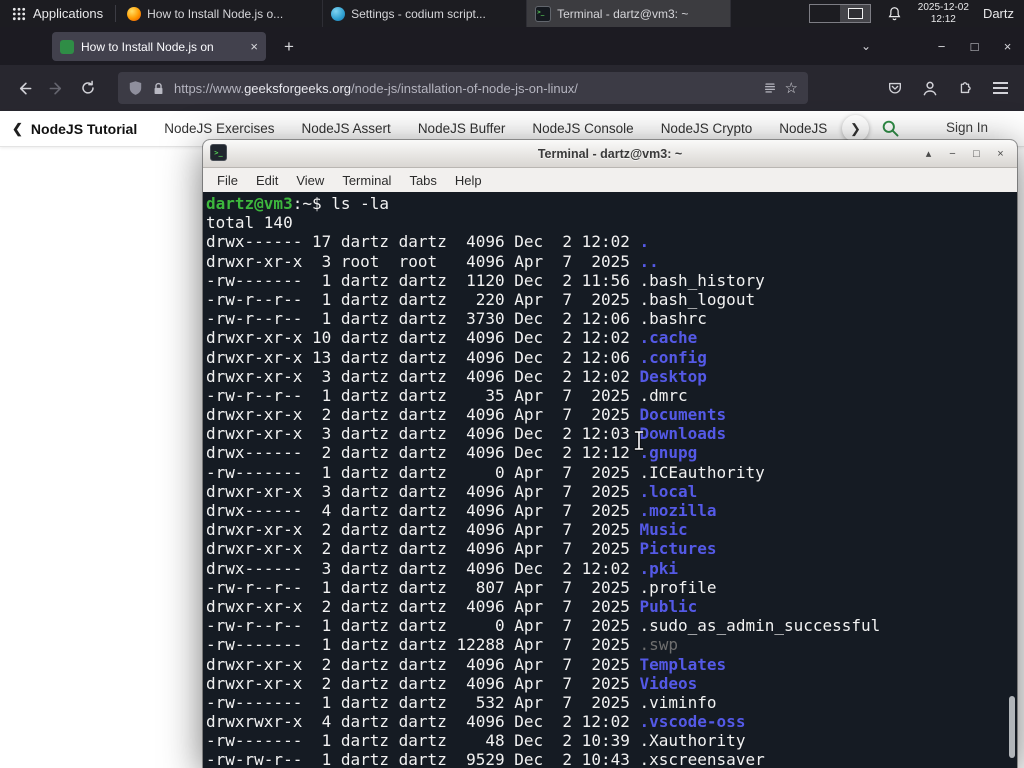 Image resolution: width=1024 pixels, height=768 pixels. I want to click on browser-minimize-button: −, so click(941, 46).